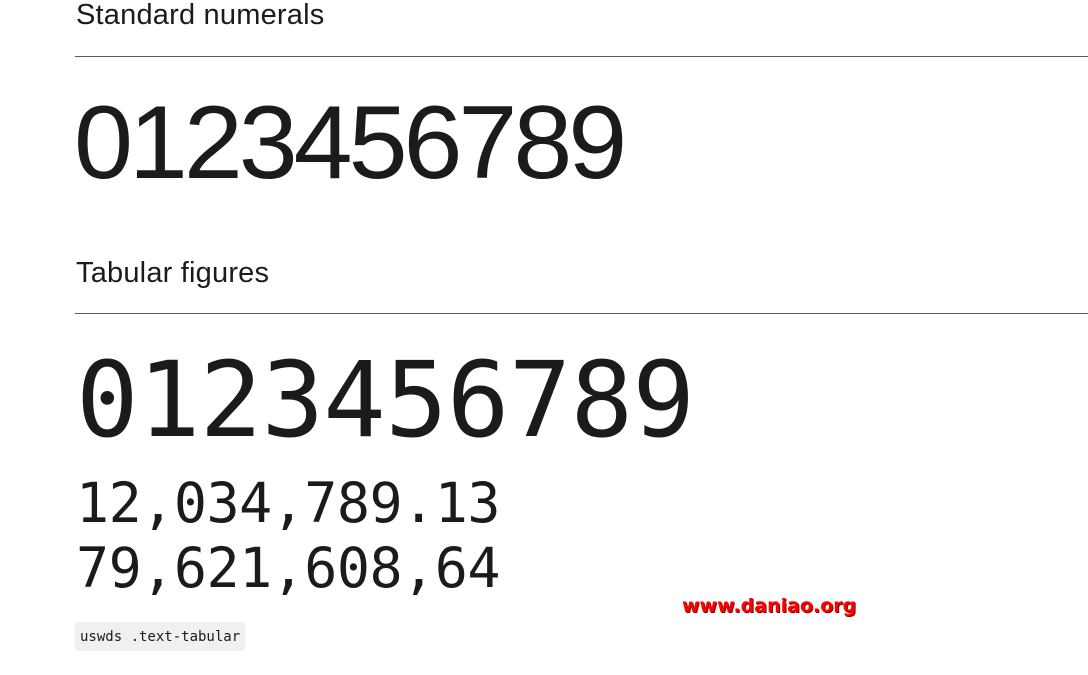  Describe the element at coordinates (288, 568) in the screenshot. I see `tabular-sample-line-2: 79,621,608,64` at that location.